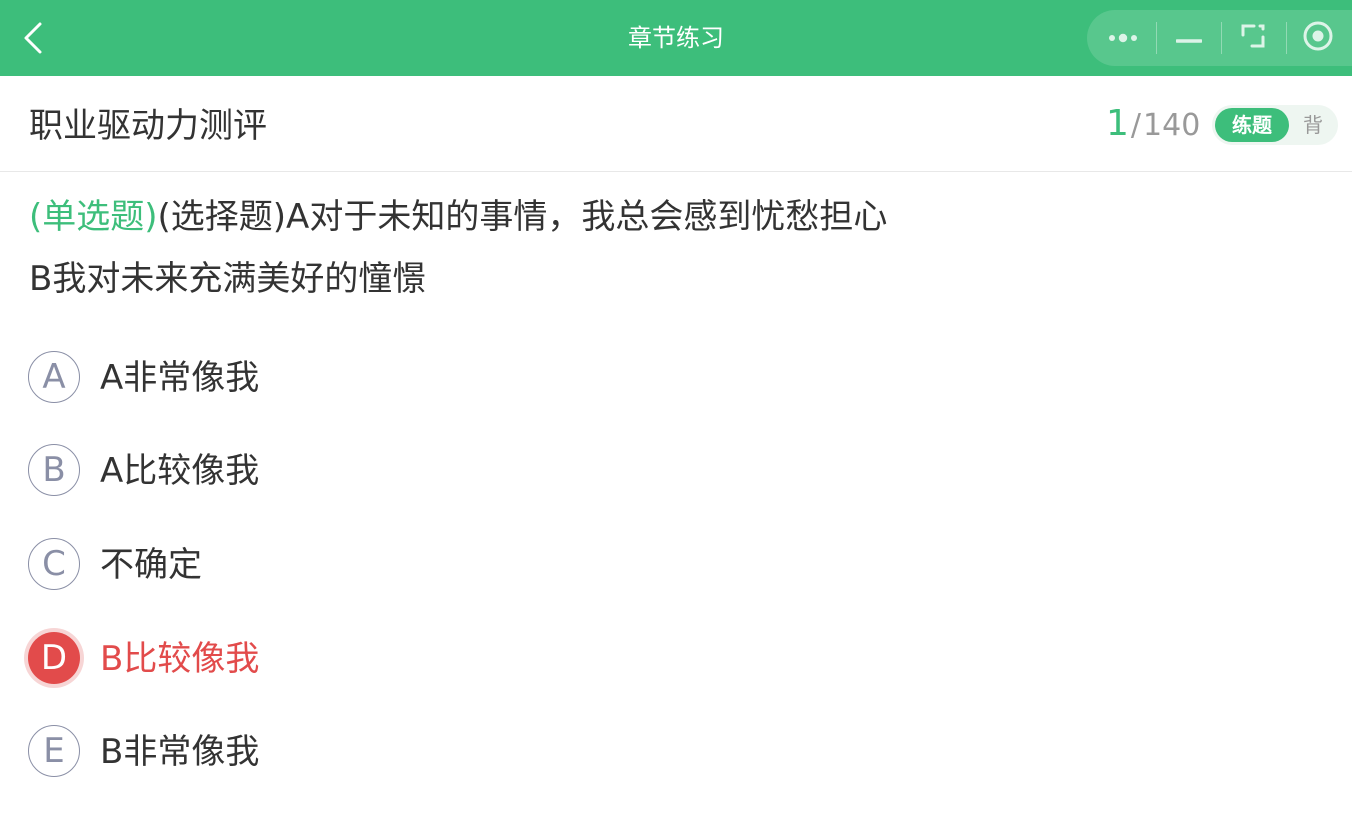 This screenshot has width=1352, height=818. What do you see at coordinates (1252, 125) in the screenshot?
I see `mode-practice-tab: 练题` at bounding box center [1252, 125].